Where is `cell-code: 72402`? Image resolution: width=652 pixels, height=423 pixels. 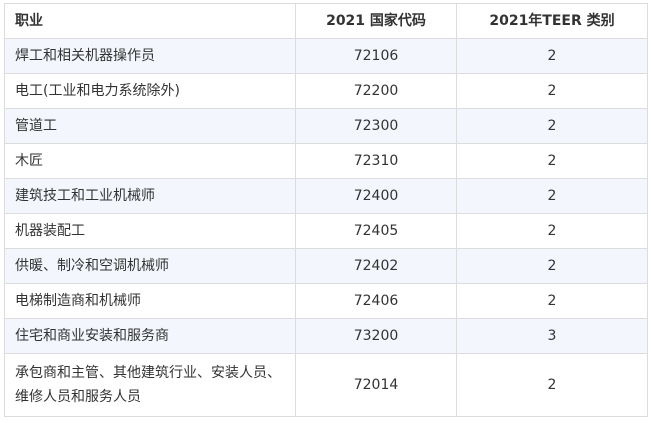 cell-code: 72402 is located at coordinates (376, 266).